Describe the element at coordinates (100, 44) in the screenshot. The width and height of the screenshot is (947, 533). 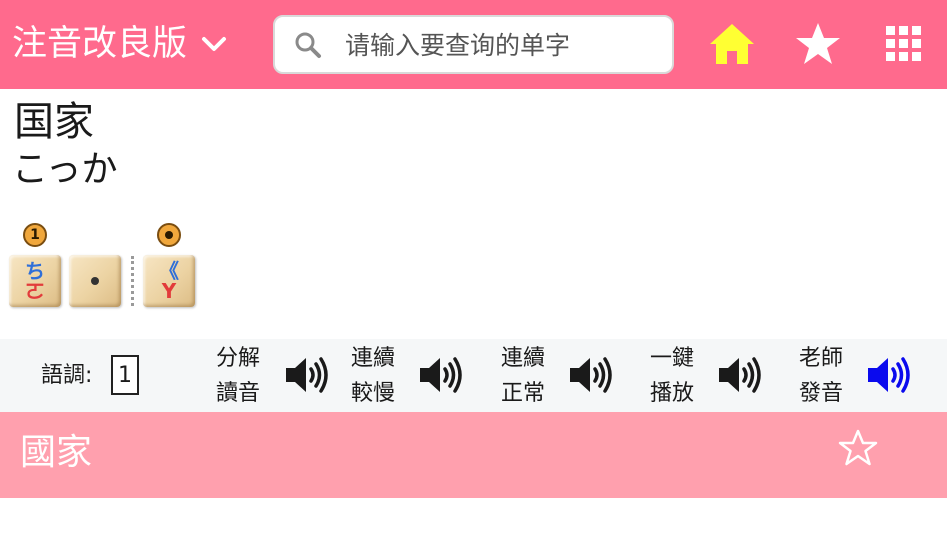
I see `app-title-text: 注音改良版` at that location.